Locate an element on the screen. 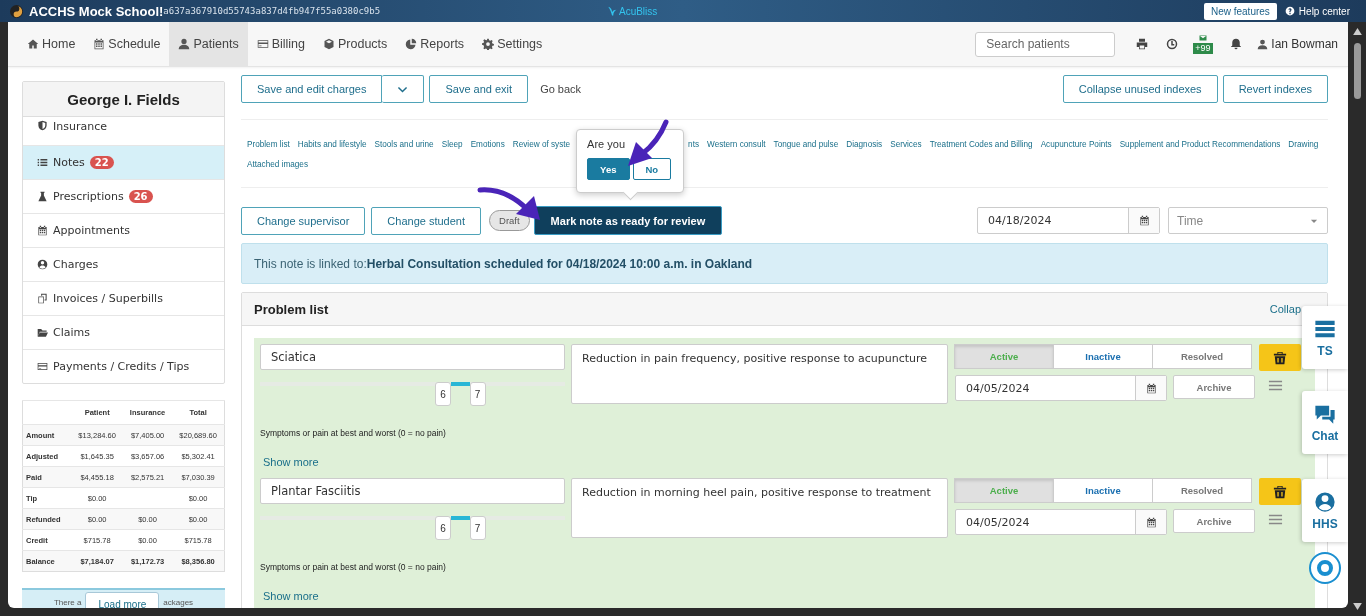 Image resolution: width=1366 pixels, height=616 pixels. nav-item: Home is located at coordinates (51, 44).